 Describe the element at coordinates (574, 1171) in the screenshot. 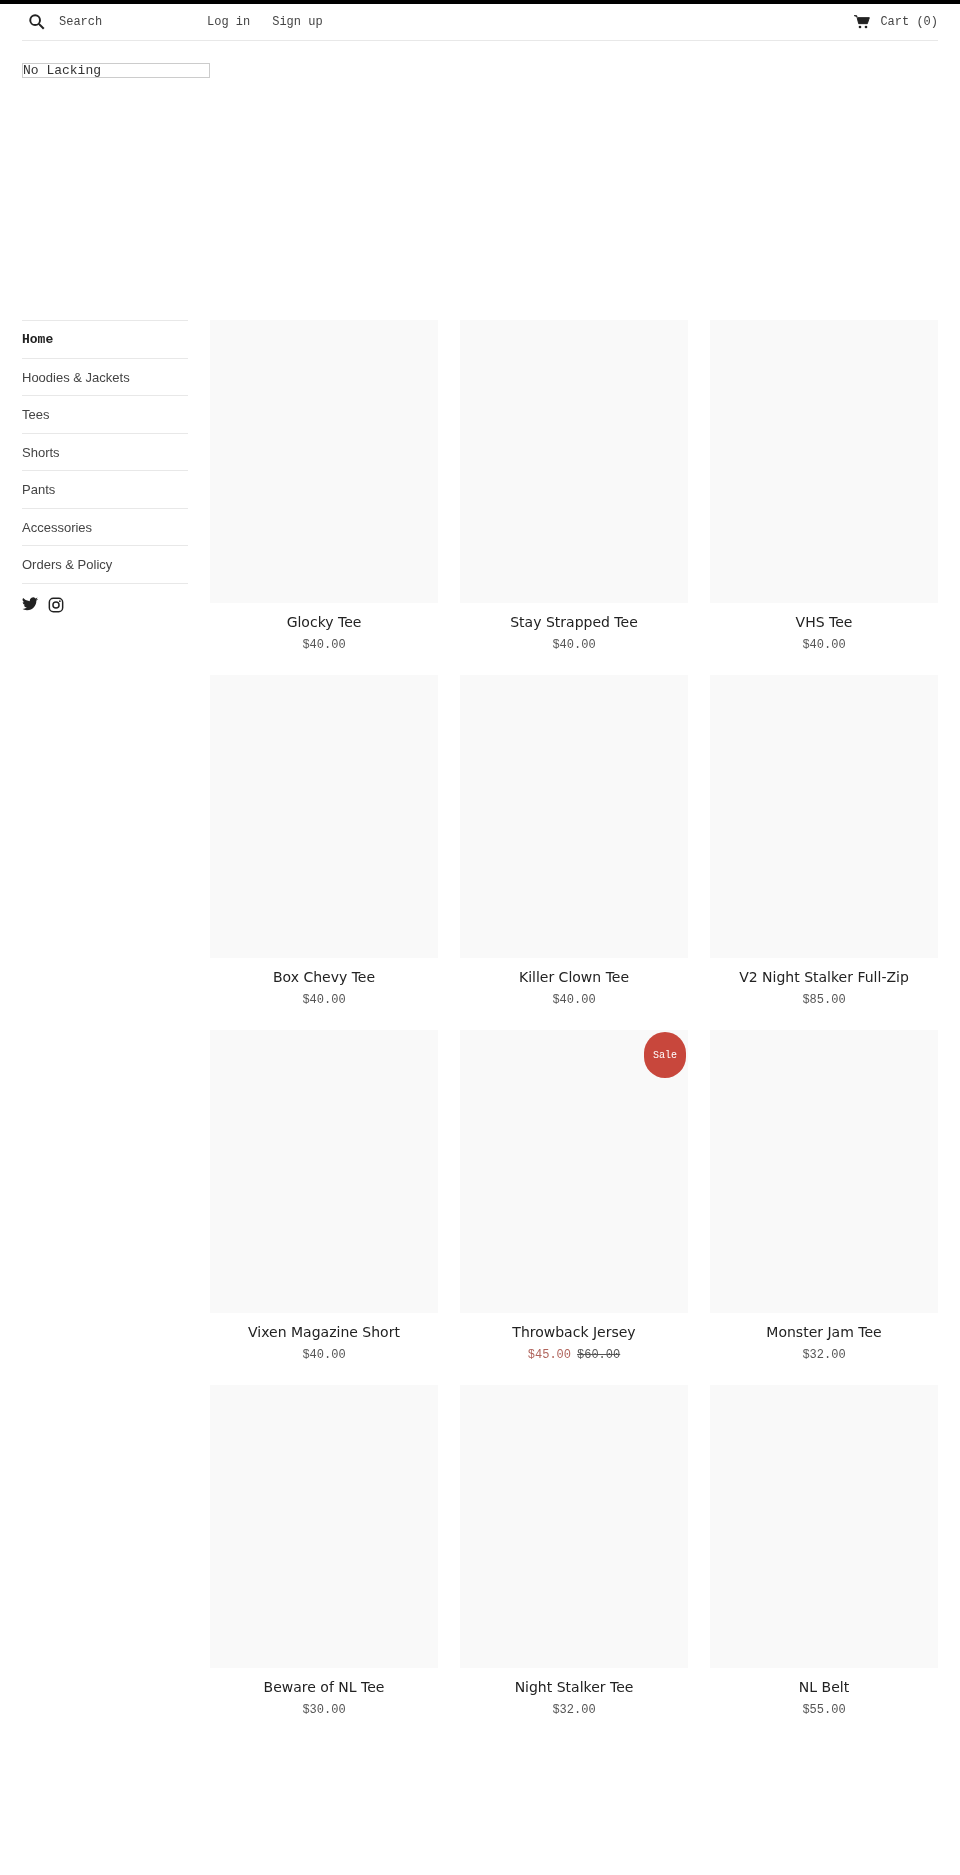

I see `product-image: Sale` at that location.